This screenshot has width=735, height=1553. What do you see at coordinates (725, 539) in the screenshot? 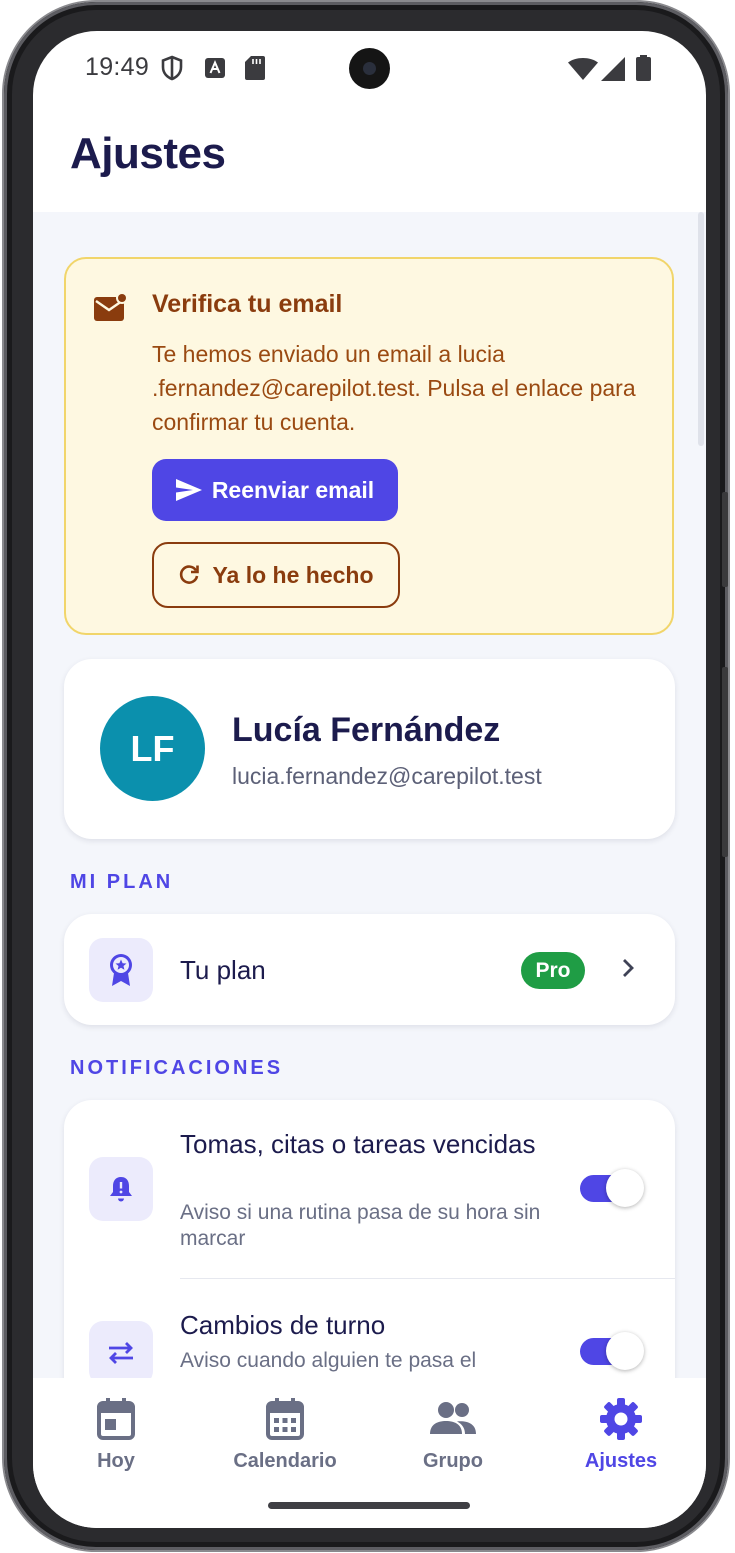
I see `volume-button` at bounding box center [725, 539].